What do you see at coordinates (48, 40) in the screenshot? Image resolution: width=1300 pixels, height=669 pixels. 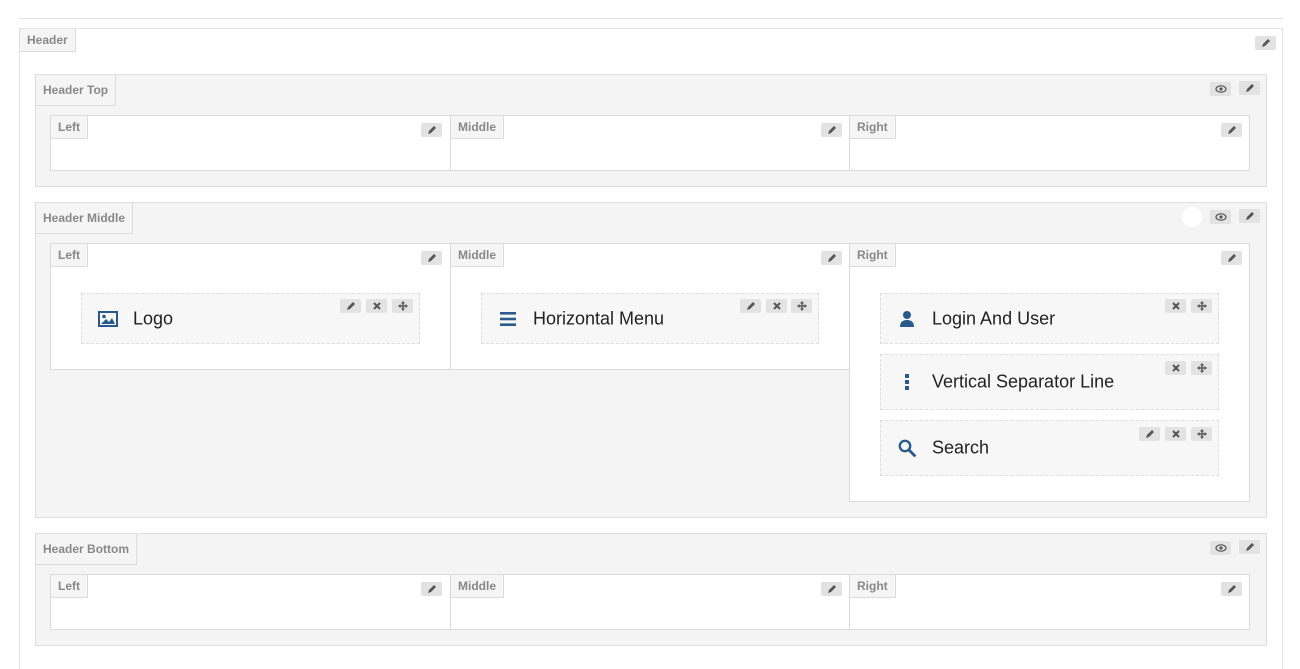 I see `header-title: Header` at bounding box center [48, 40].